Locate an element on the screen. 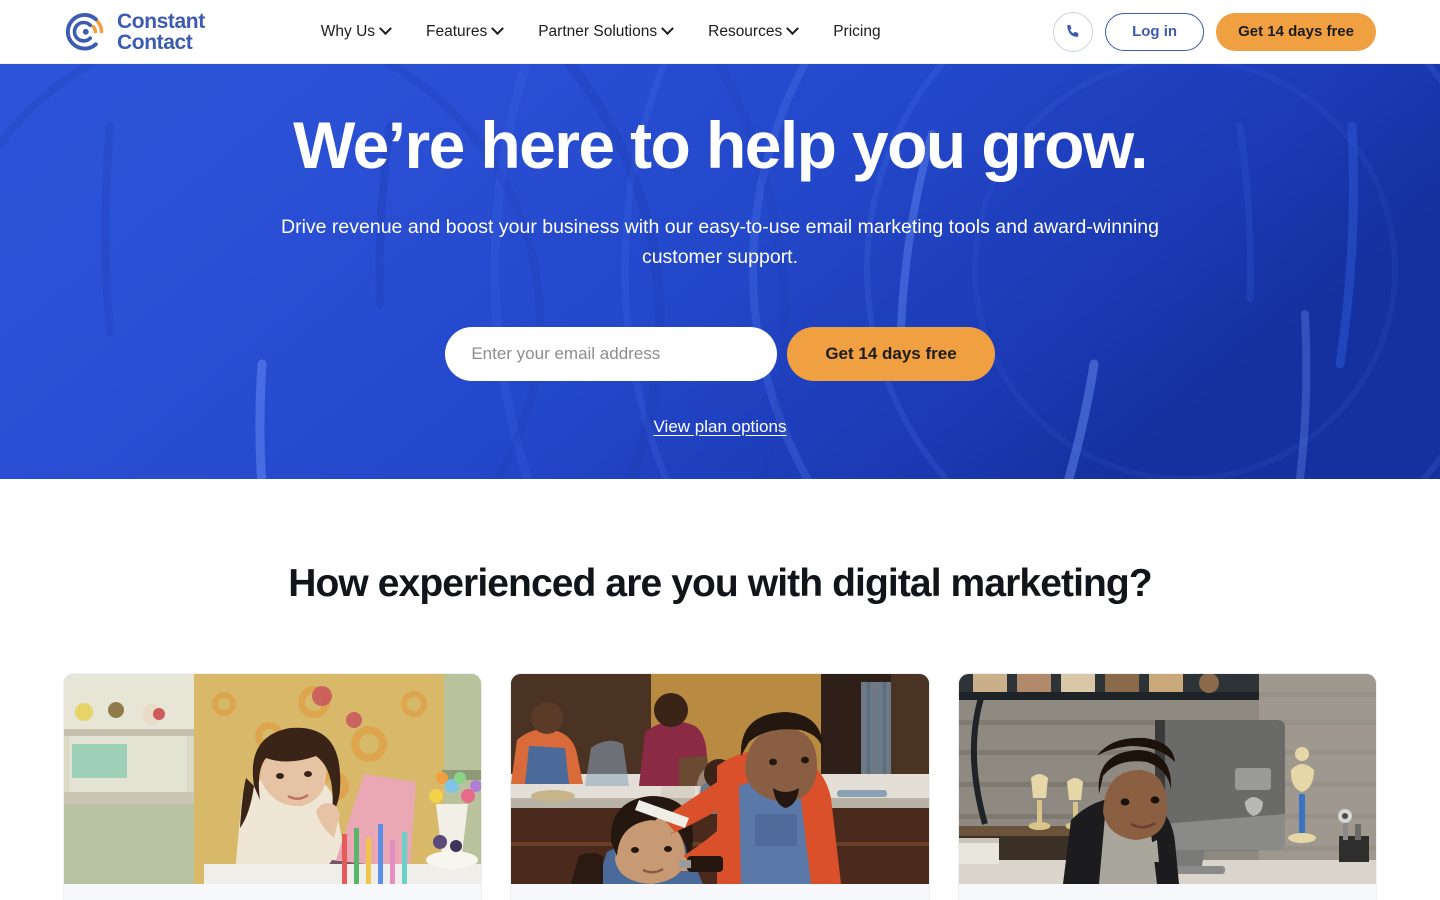 The width and height of the screenshot is (1440, 900). card-image-woman-at-computer is located at coordinates (1167, 779).